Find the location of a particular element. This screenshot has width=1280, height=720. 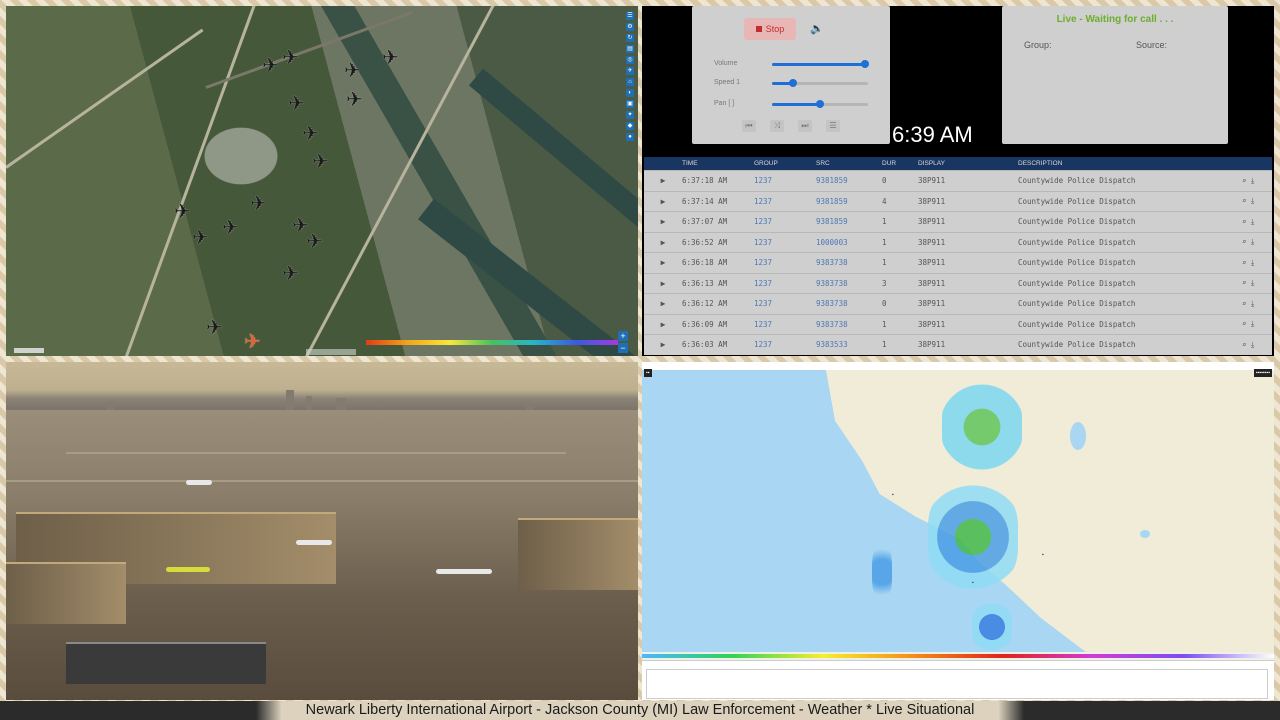

selected-aircraft-icon: ✈ is located at coordinates (252, 342).